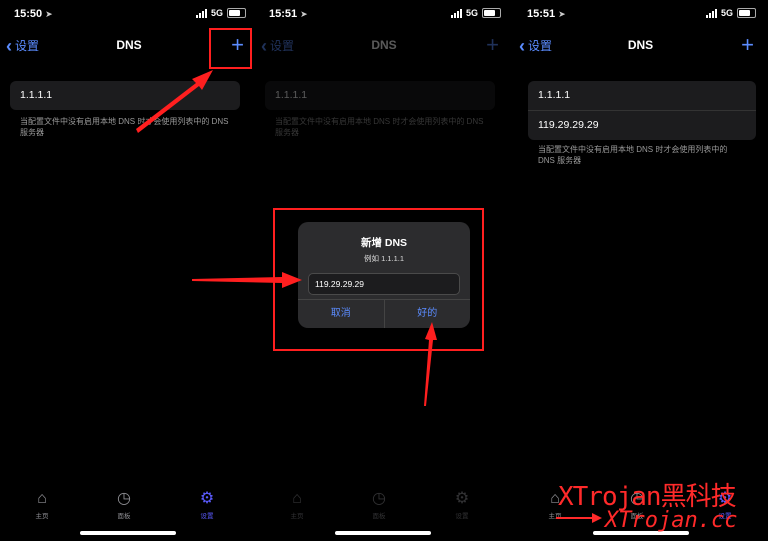  Describe the element at coordinates (430, 364) in the screenshot. I see `arrow-to-ok` at that location.